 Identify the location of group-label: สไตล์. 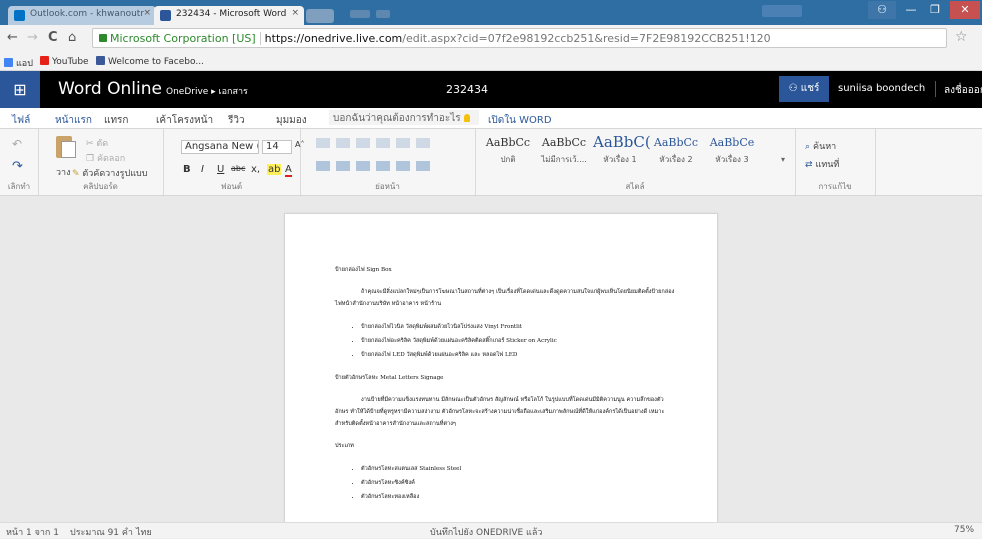
(635, 186).